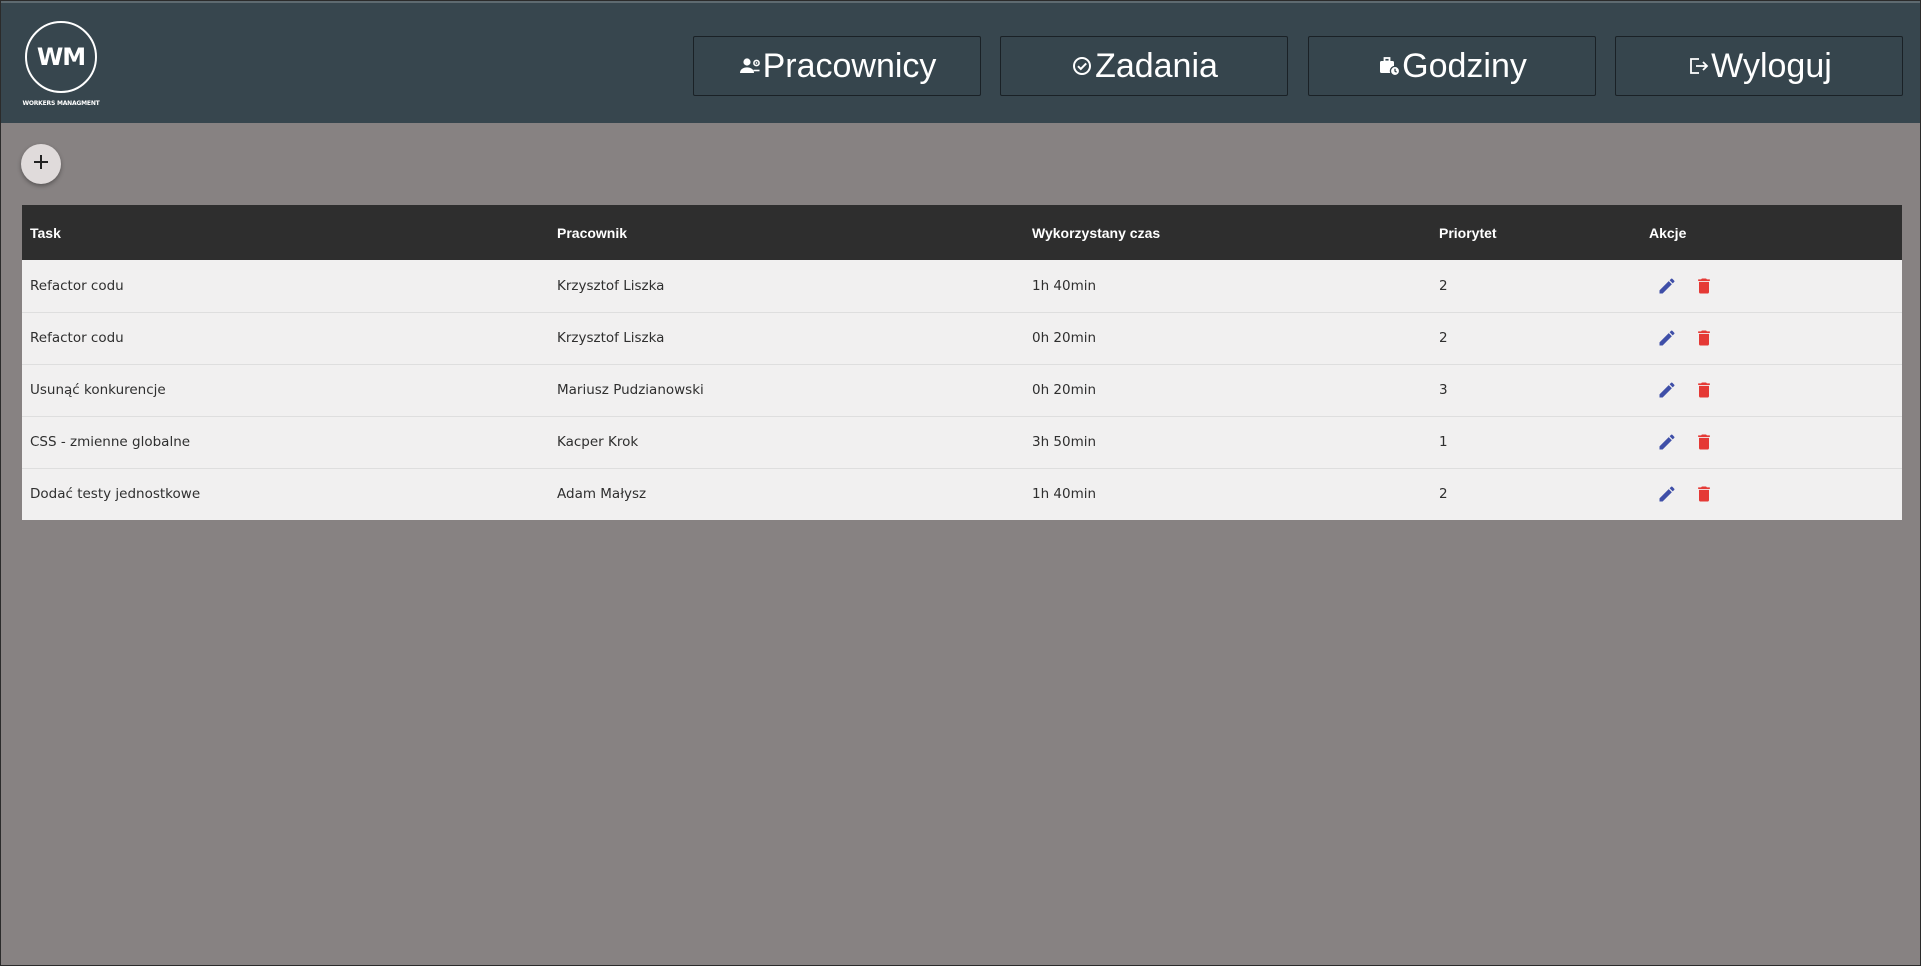 The image size is (1921, 966). I want to click on nav-button-godziny: Godziny, so click(1452, 66).